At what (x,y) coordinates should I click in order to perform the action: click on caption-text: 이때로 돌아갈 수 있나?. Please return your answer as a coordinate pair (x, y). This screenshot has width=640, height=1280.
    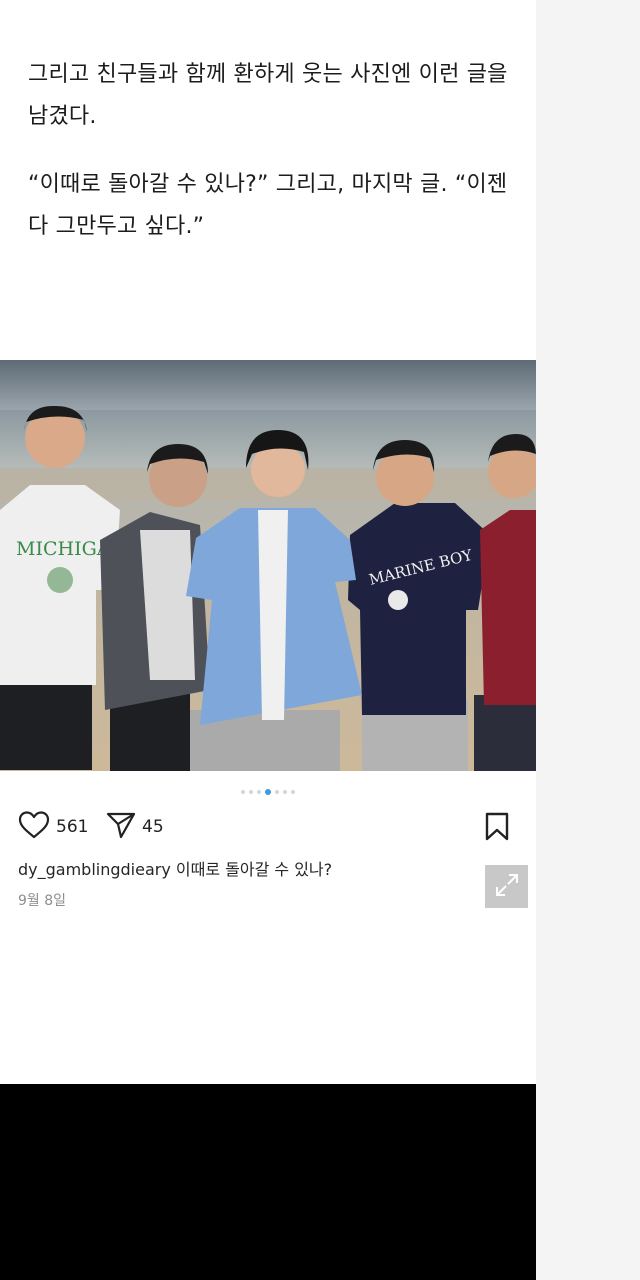
    Looking at the image, I should click on (254, 869).